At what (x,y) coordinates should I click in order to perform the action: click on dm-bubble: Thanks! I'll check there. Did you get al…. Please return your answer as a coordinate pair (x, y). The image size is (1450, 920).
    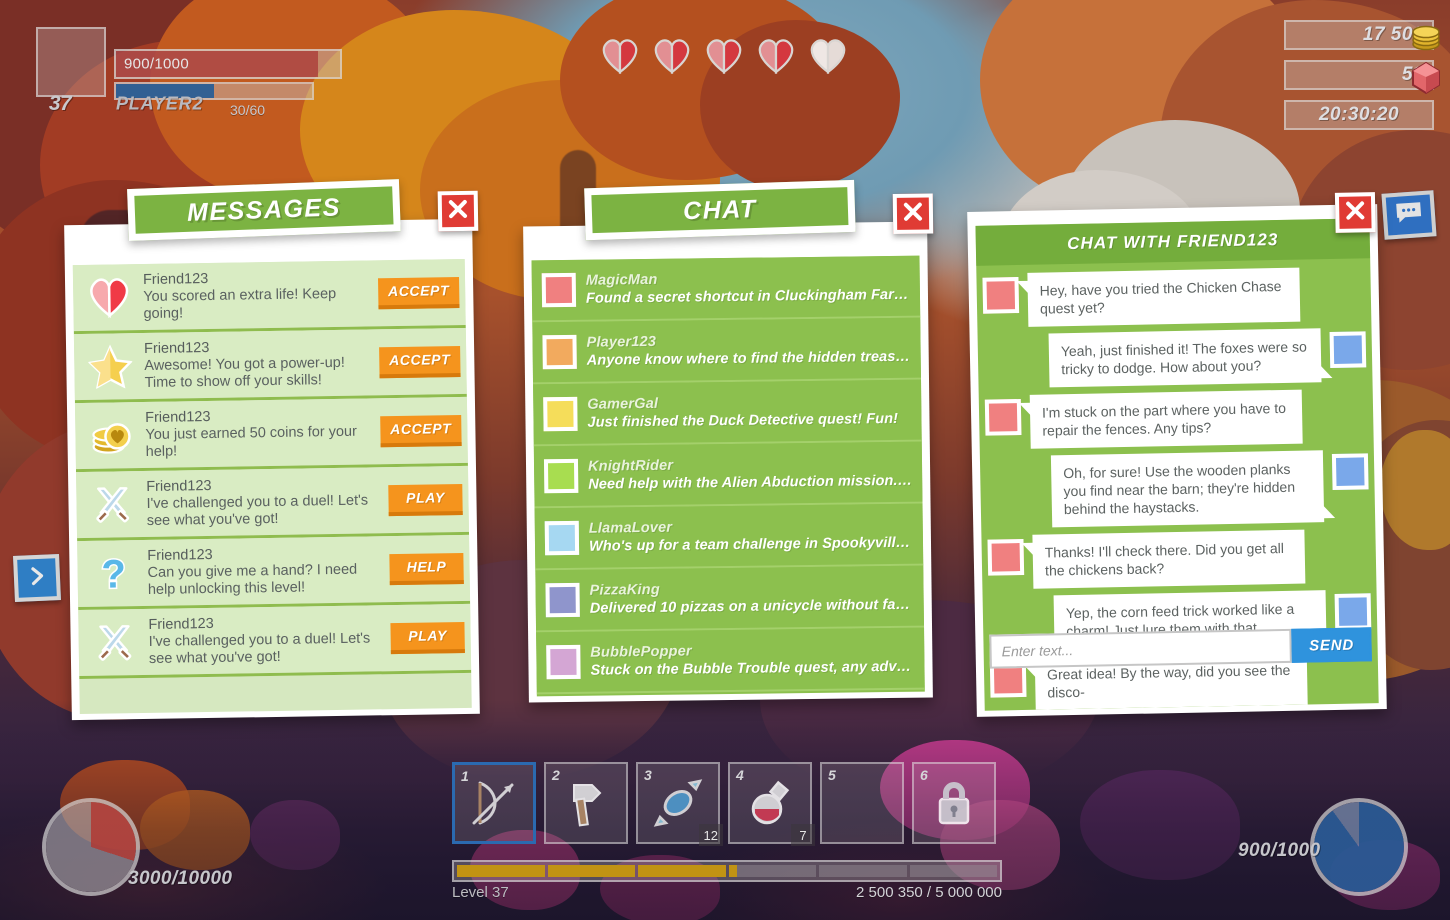
    Looking at the image, I should click on (1169, 559).